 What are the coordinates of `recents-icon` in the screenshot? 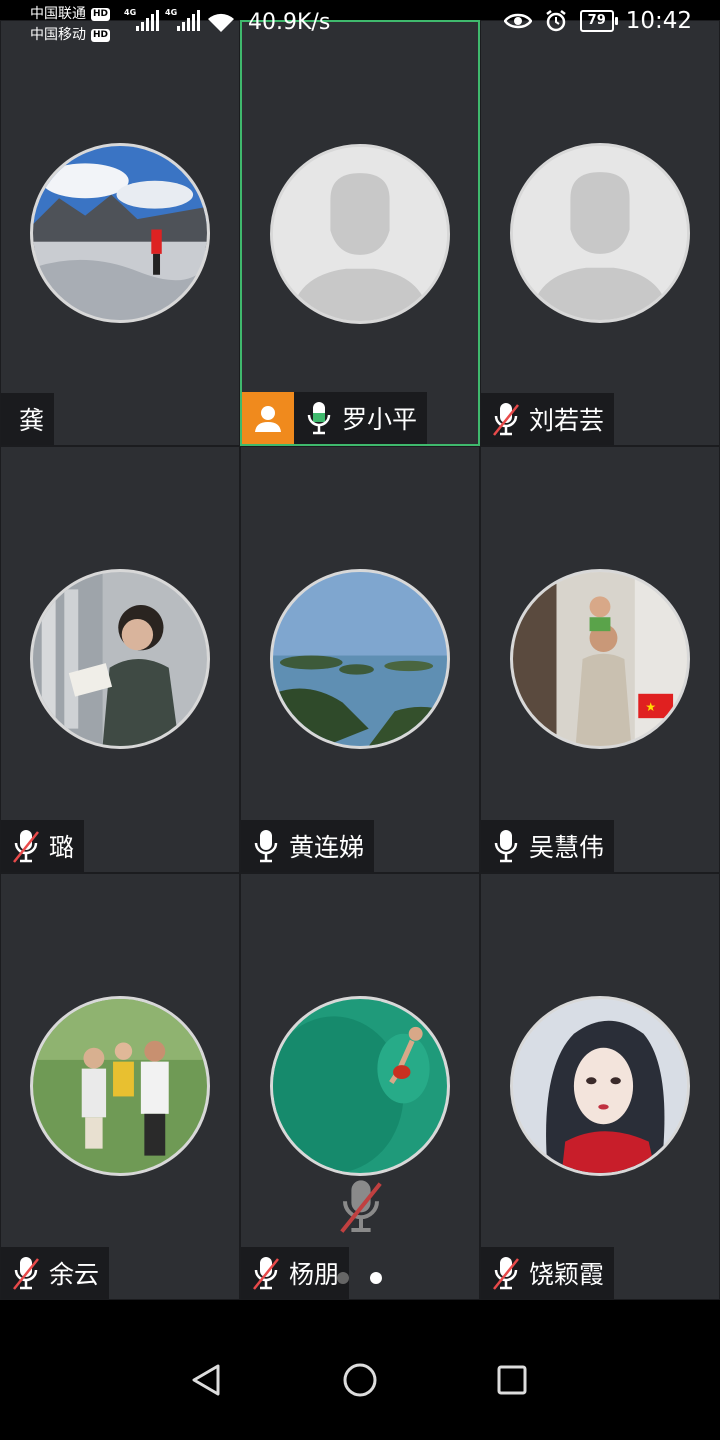 It's located at (512, 1380).